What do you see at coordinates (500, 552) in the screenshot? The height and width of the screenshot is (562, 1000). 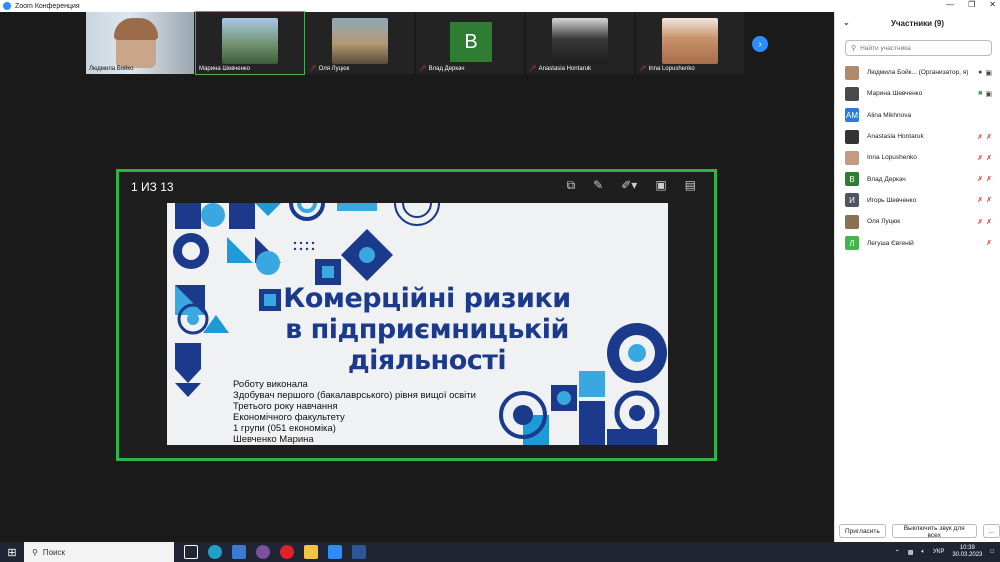 I see `windows-taskbar: ⊞ ⚲ Поиск ⌃ ▩ 🔈︎ УКР 10:39 30.03.2023 □` at bounding box center [500, 552].